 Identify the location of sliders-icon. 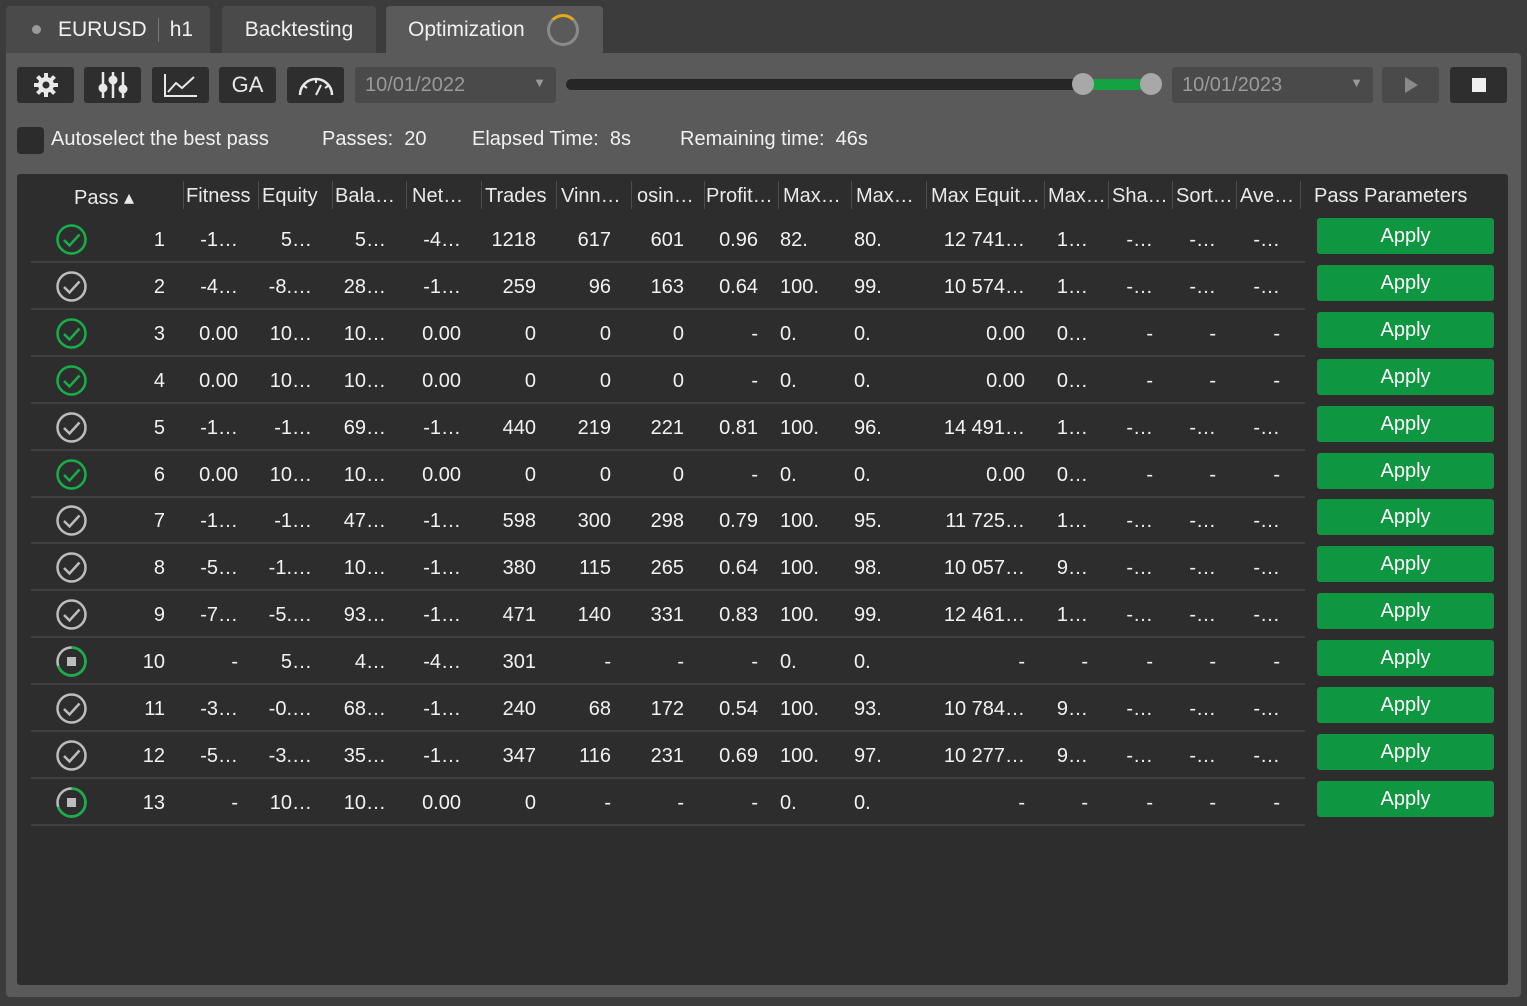
(112, 85).